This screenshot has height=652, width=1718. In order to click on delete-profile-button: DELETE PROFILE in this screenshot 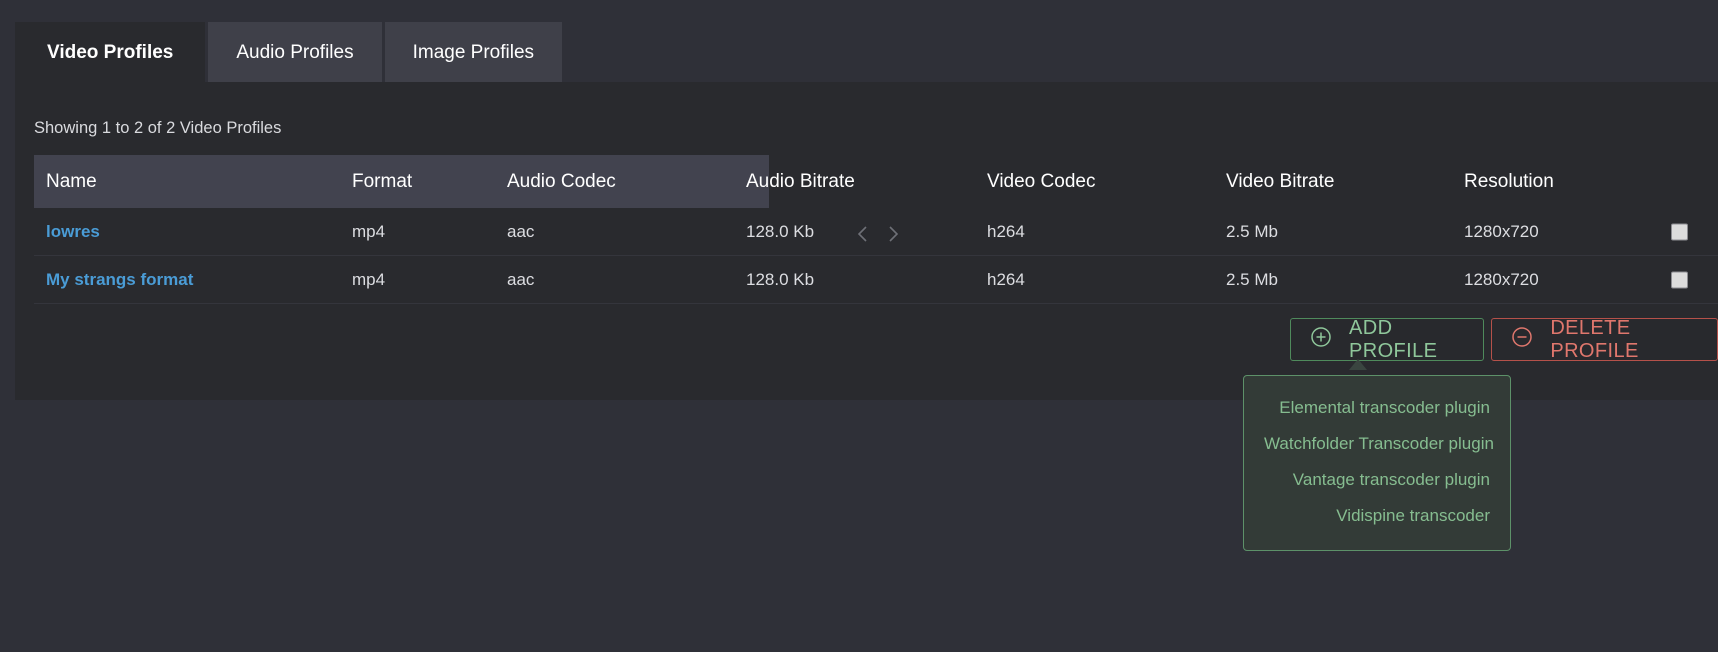, I will do `click(1604, 339)`.